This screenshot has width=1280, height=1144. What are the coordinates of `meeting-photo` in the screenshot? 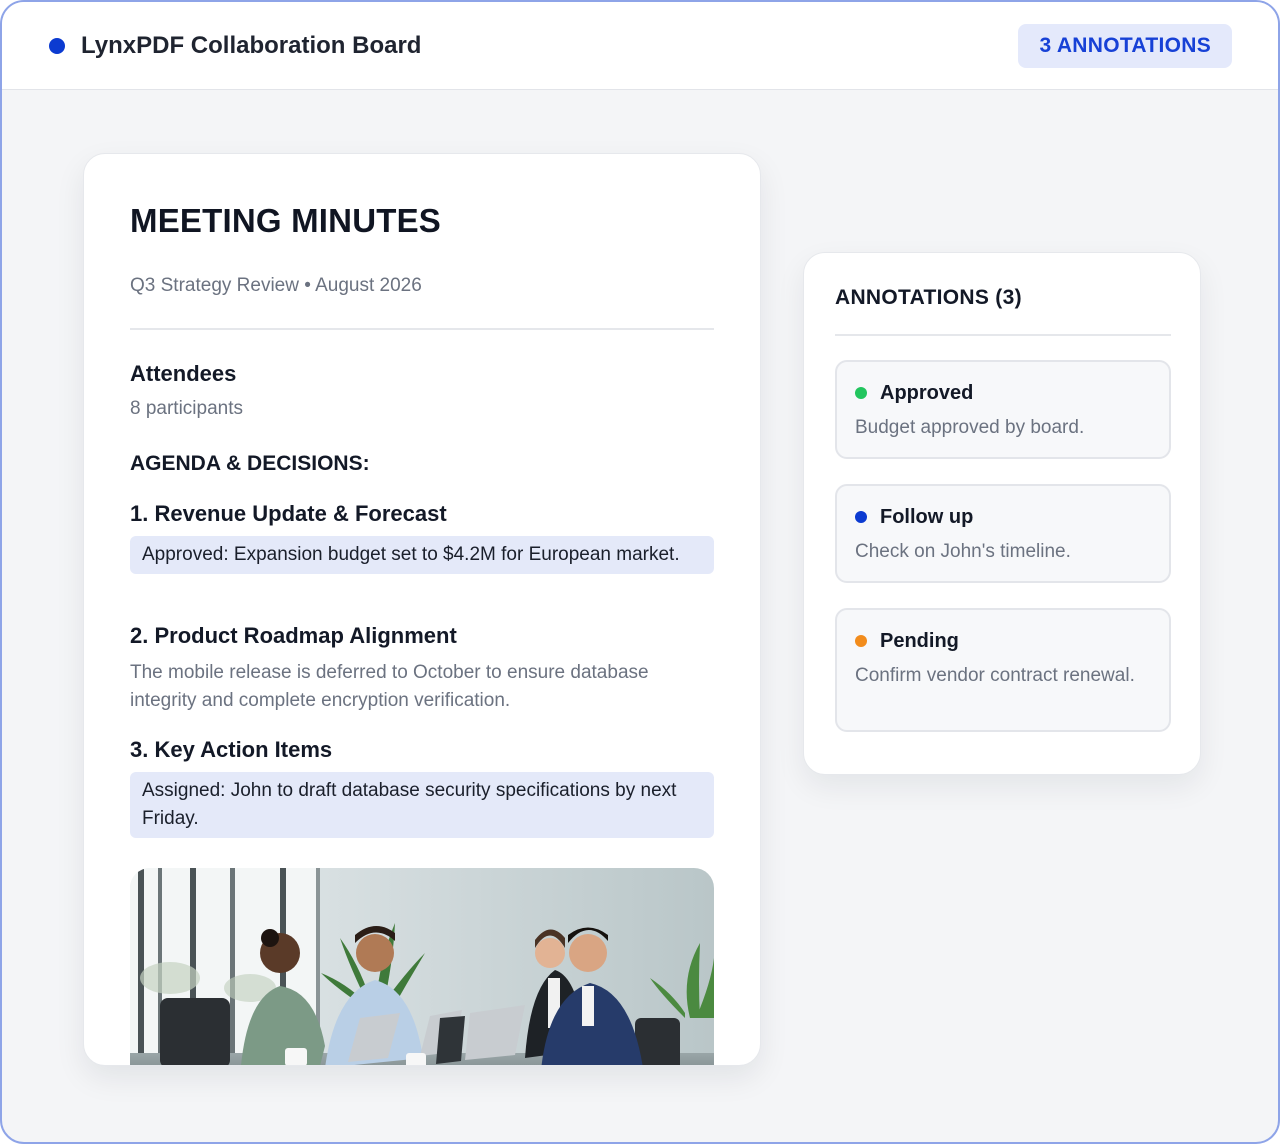 It's located at (422, 966).